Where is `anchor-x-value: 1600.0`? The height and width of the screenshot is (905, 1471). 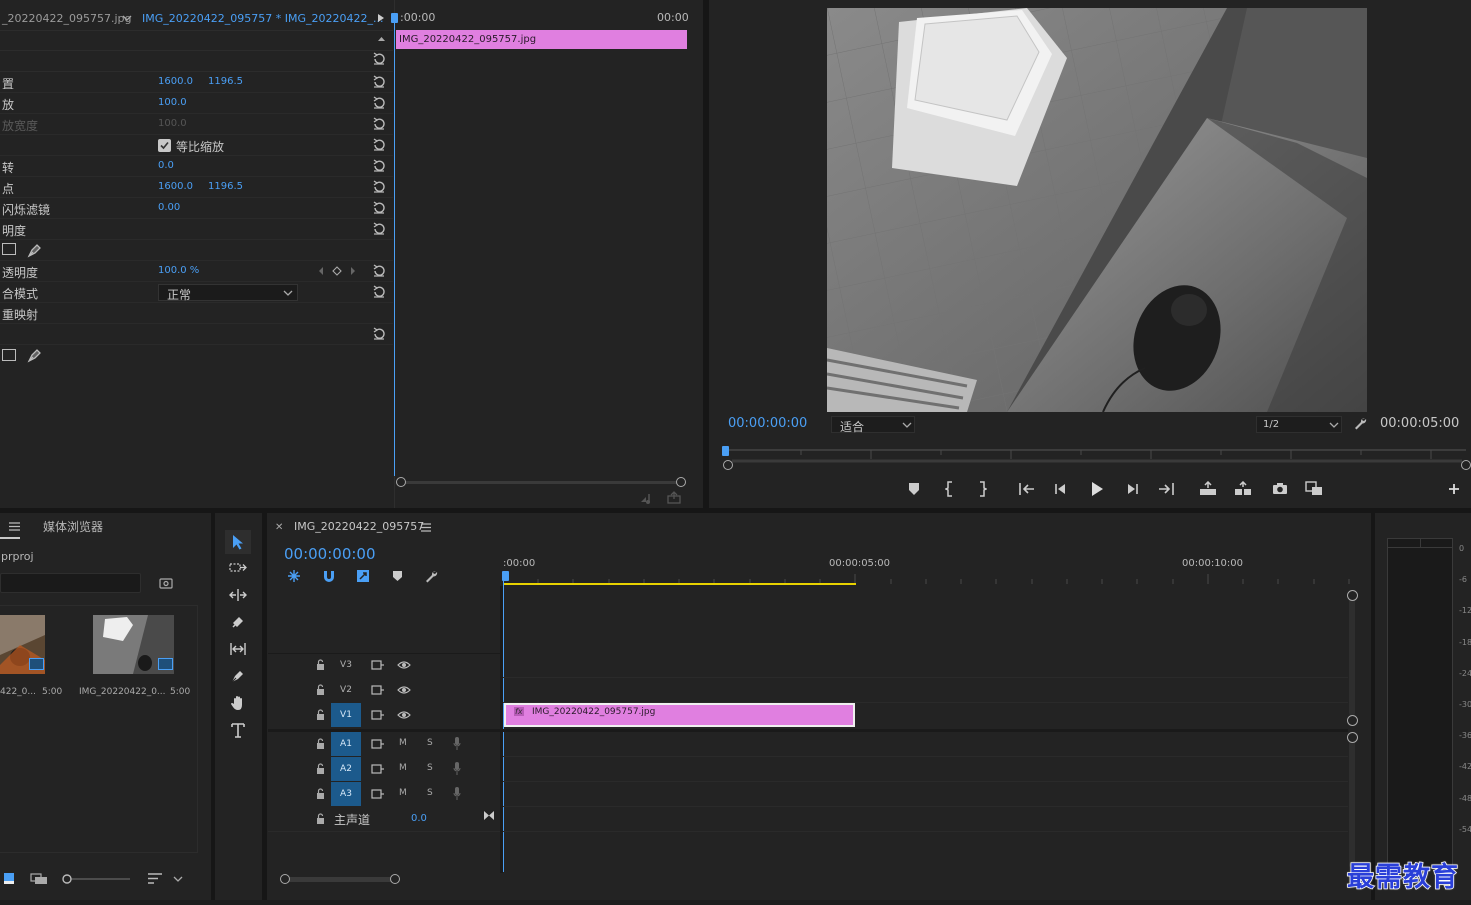
anchor-x-value: 1600.0 is located at coordinates (175, 186).